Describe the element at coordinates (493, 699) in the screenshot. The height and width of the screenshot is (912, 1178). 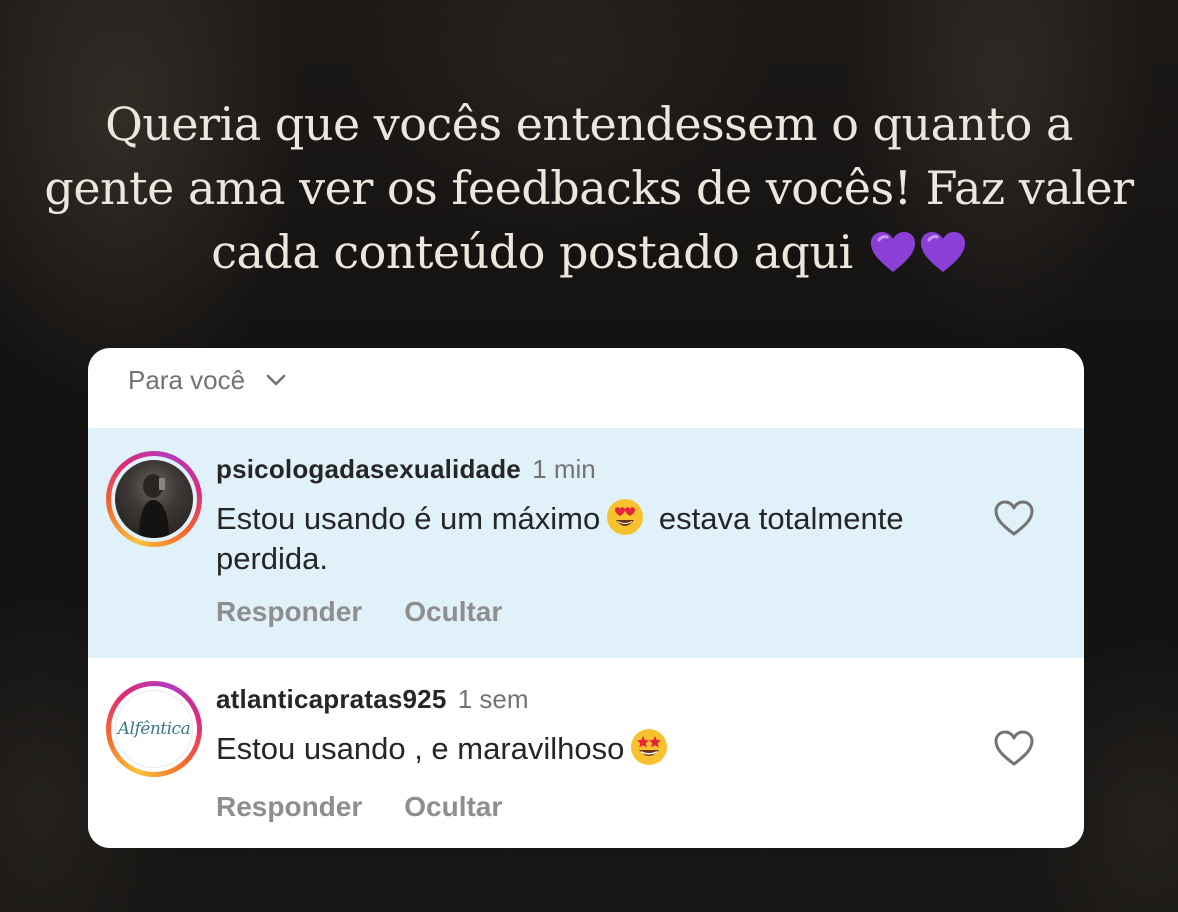
I see `comment-time: 1 sem` at that location.